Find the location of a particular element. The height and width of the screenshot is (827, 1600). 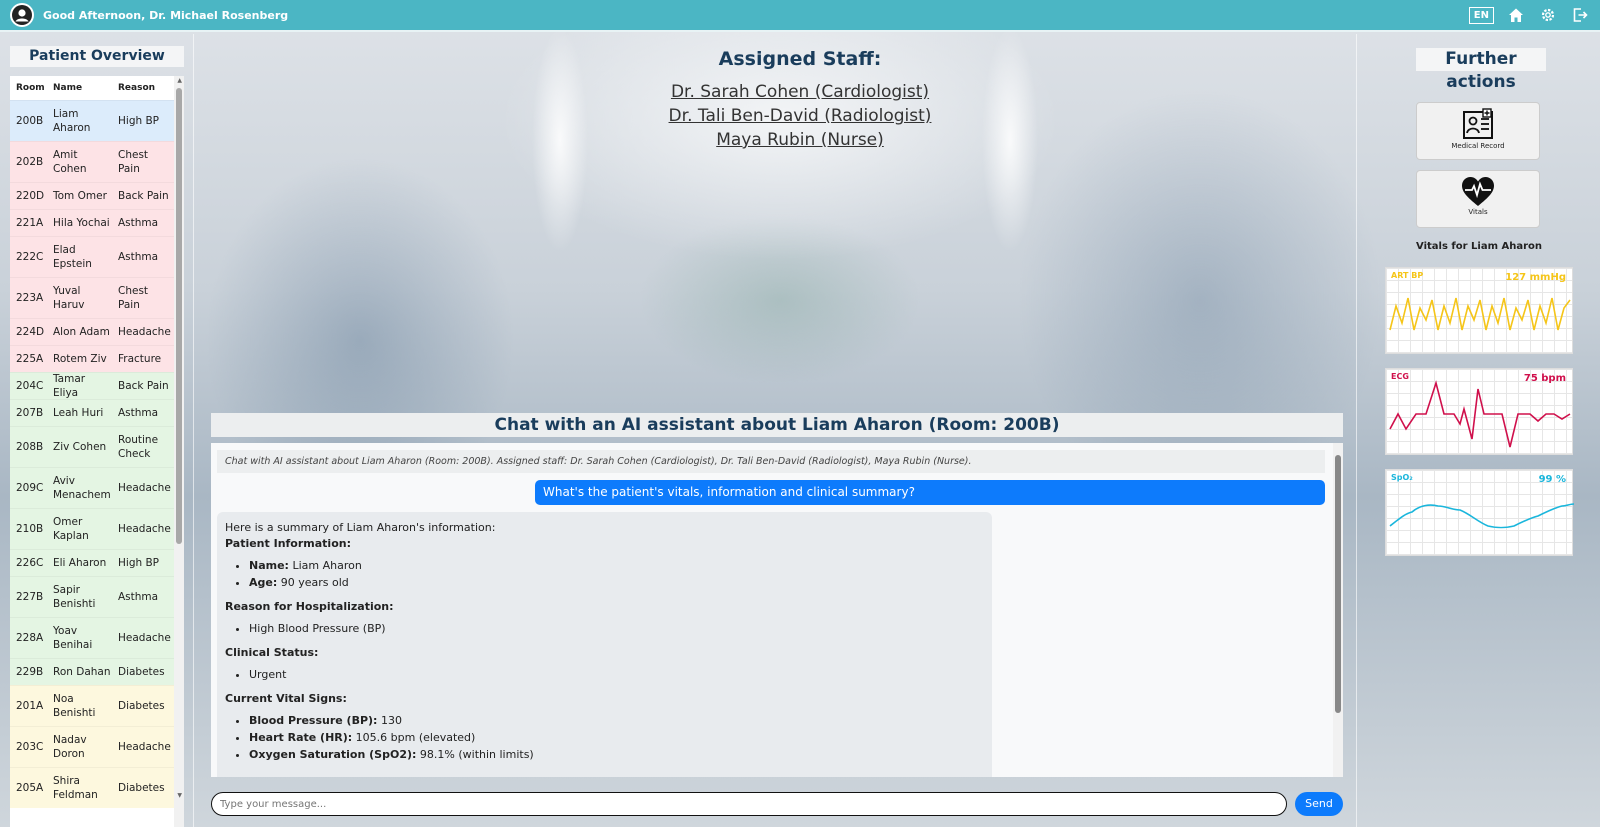

patient-name: Amit Cohen is located at coordinates (70, 162).